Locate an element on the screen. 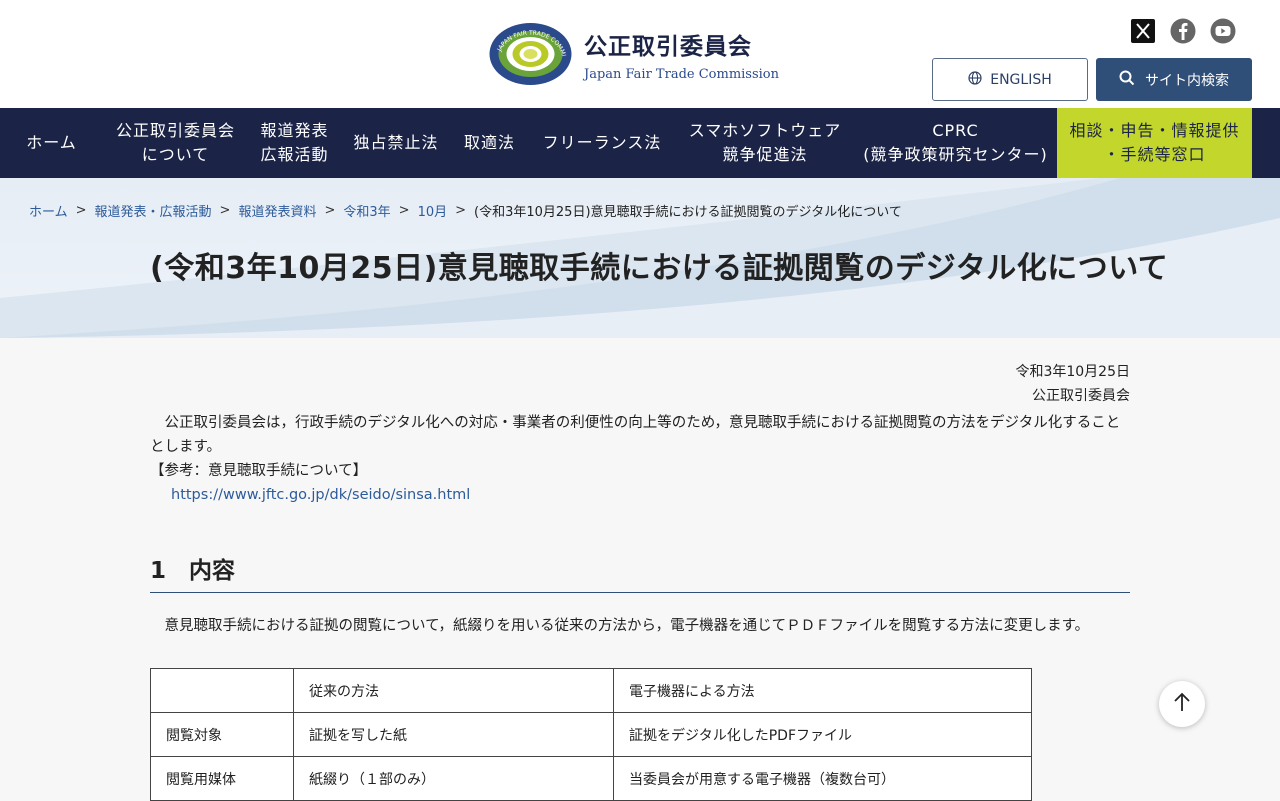 This screenshot has height=801, width=1280. facebook-icon is located at coordinates (1183, 31).